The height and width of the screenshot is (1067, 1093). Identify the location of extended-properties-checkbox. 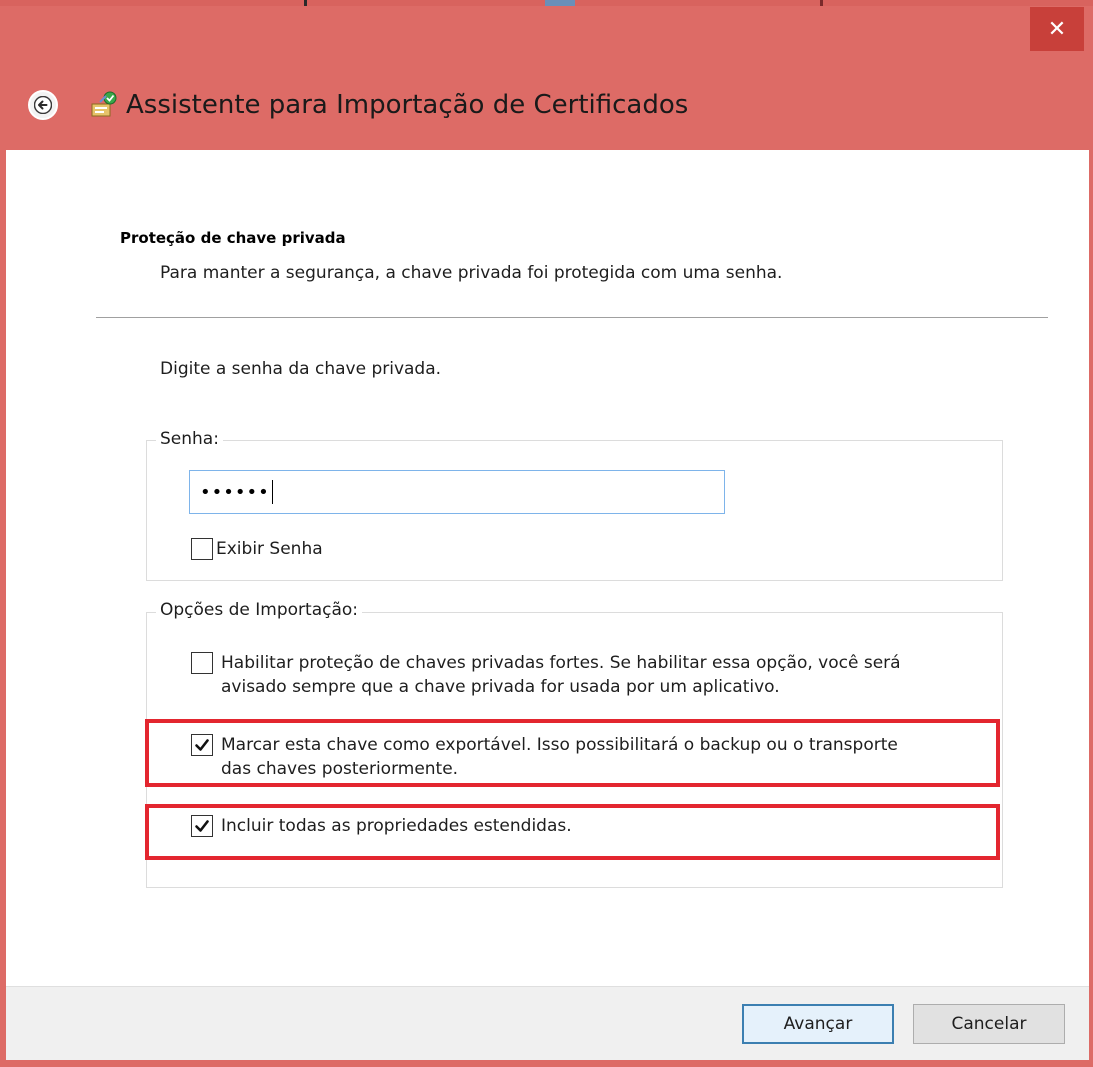
(202, 826).